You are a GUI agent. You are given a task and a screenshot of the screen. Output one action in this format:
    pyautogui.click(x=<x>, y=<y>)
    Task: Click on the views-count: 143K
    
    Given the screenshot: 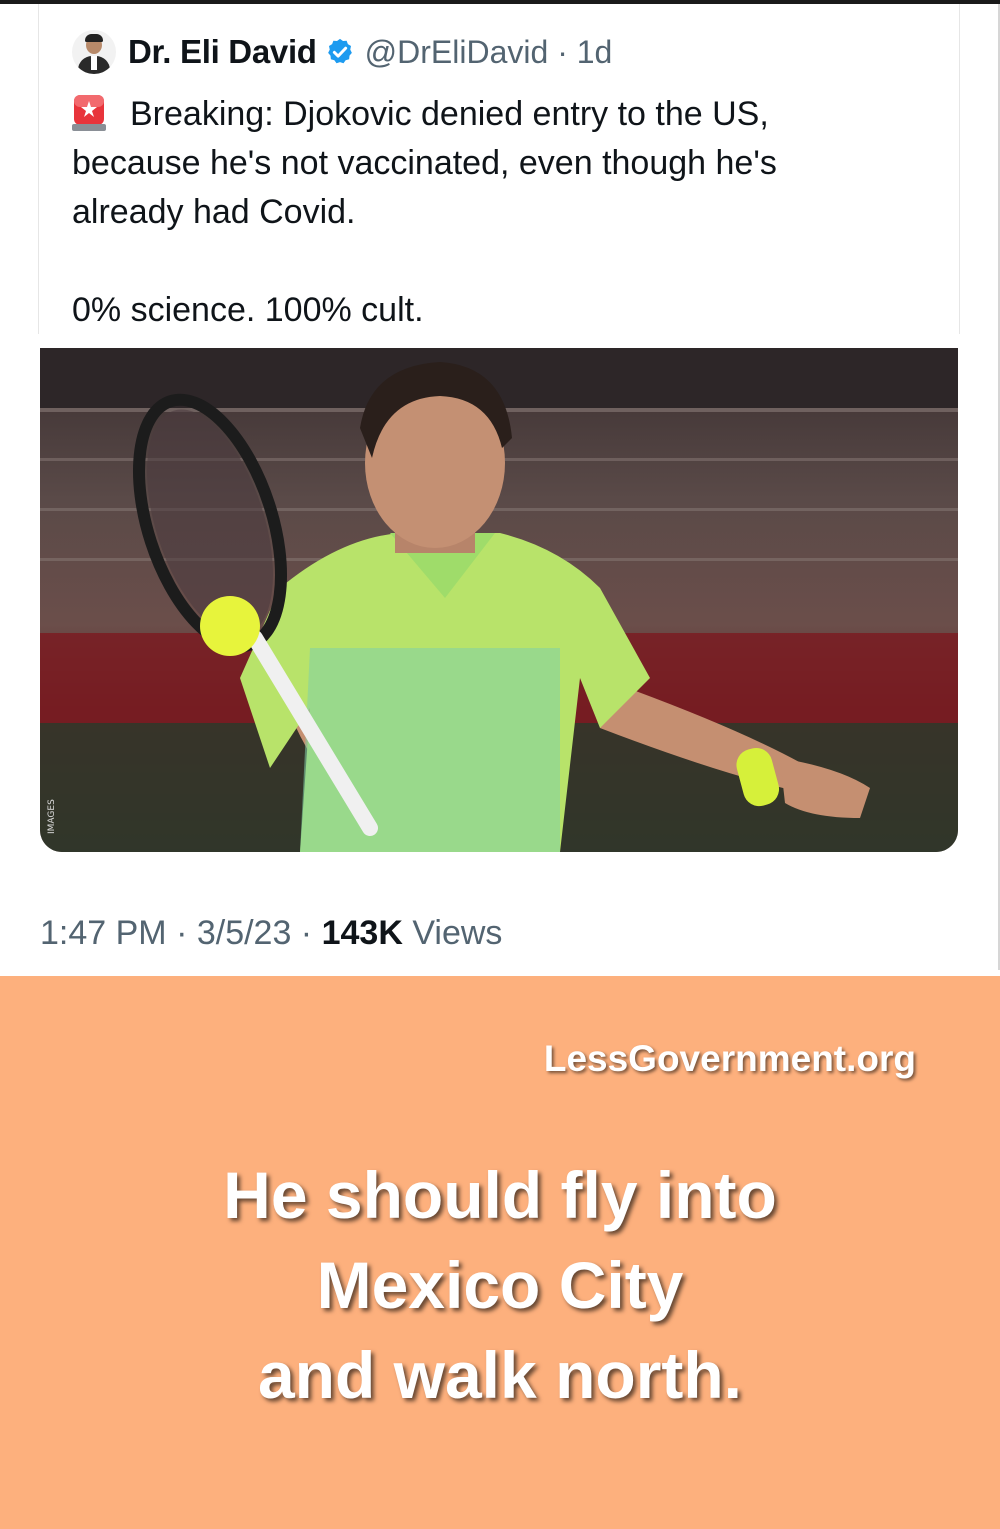 What is the action you would take?
    pyautogui.click(x=362, y=933)
    